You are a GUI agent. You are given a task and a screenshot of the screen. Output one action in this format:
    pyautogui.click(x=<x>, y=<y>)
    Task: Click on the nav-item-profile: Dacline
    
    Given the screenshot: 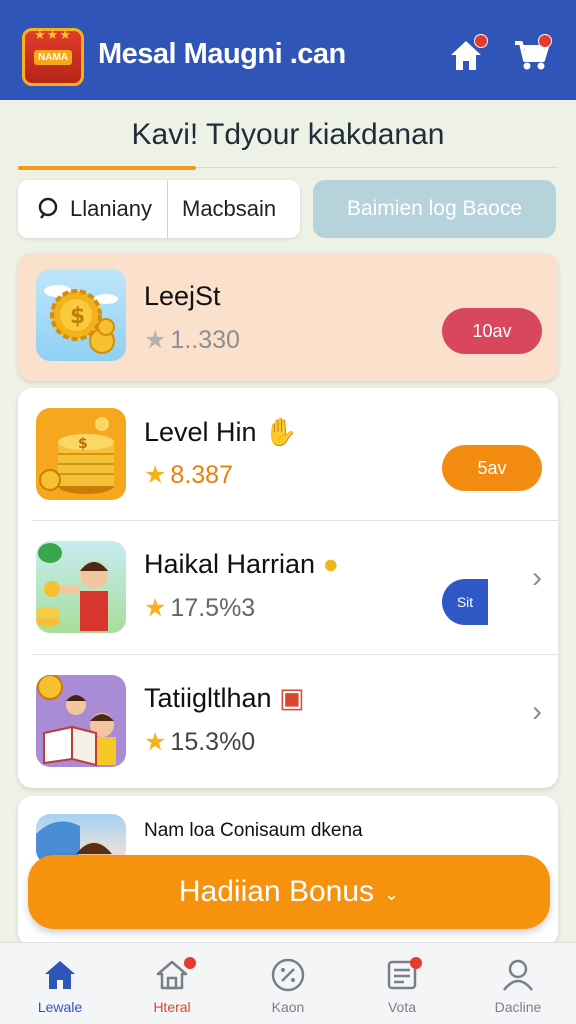 What is the action you would take?
    pyautogui.click(x=518, y=985)
    